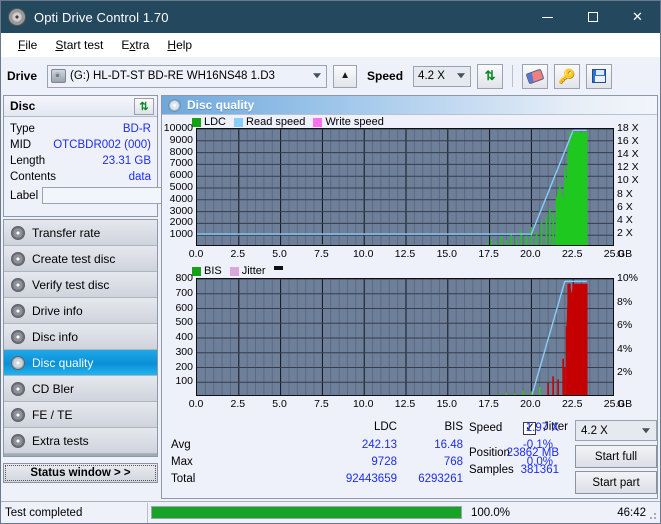 The height and width of the screenshot is (524, 661). Describe the element at coordinates (628, 278) in the screenshot. I see `bis-y2tick: 10%` at that location.